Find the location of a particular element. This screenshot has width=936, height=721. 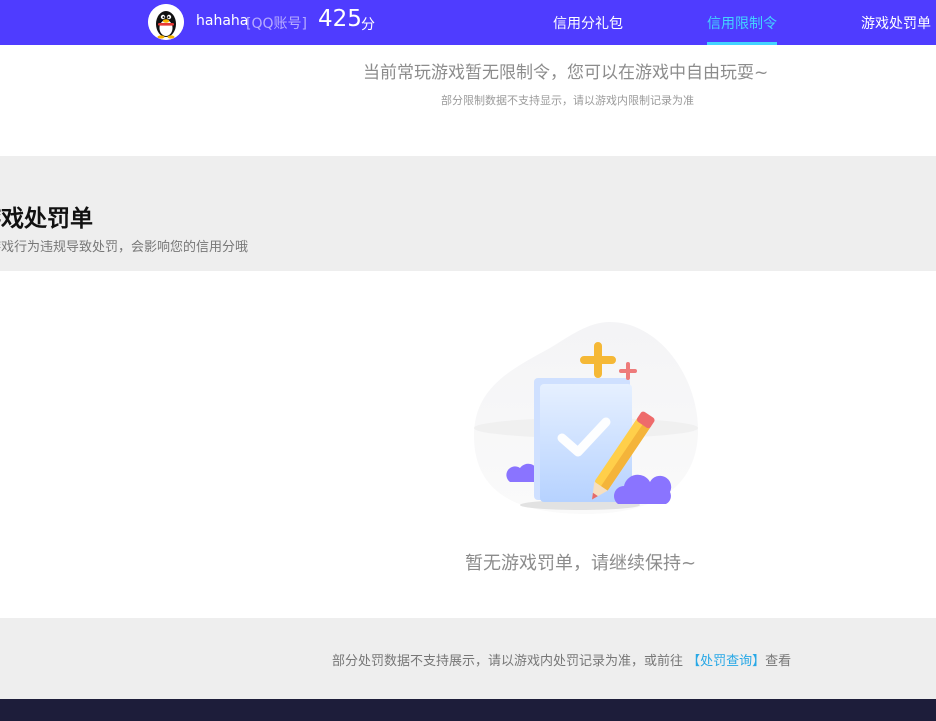

footer-note-prefix: 部分处罚数据不支持展示，请以游戏内处罚记录为准，或前往 is located at coordinates (508, 661).